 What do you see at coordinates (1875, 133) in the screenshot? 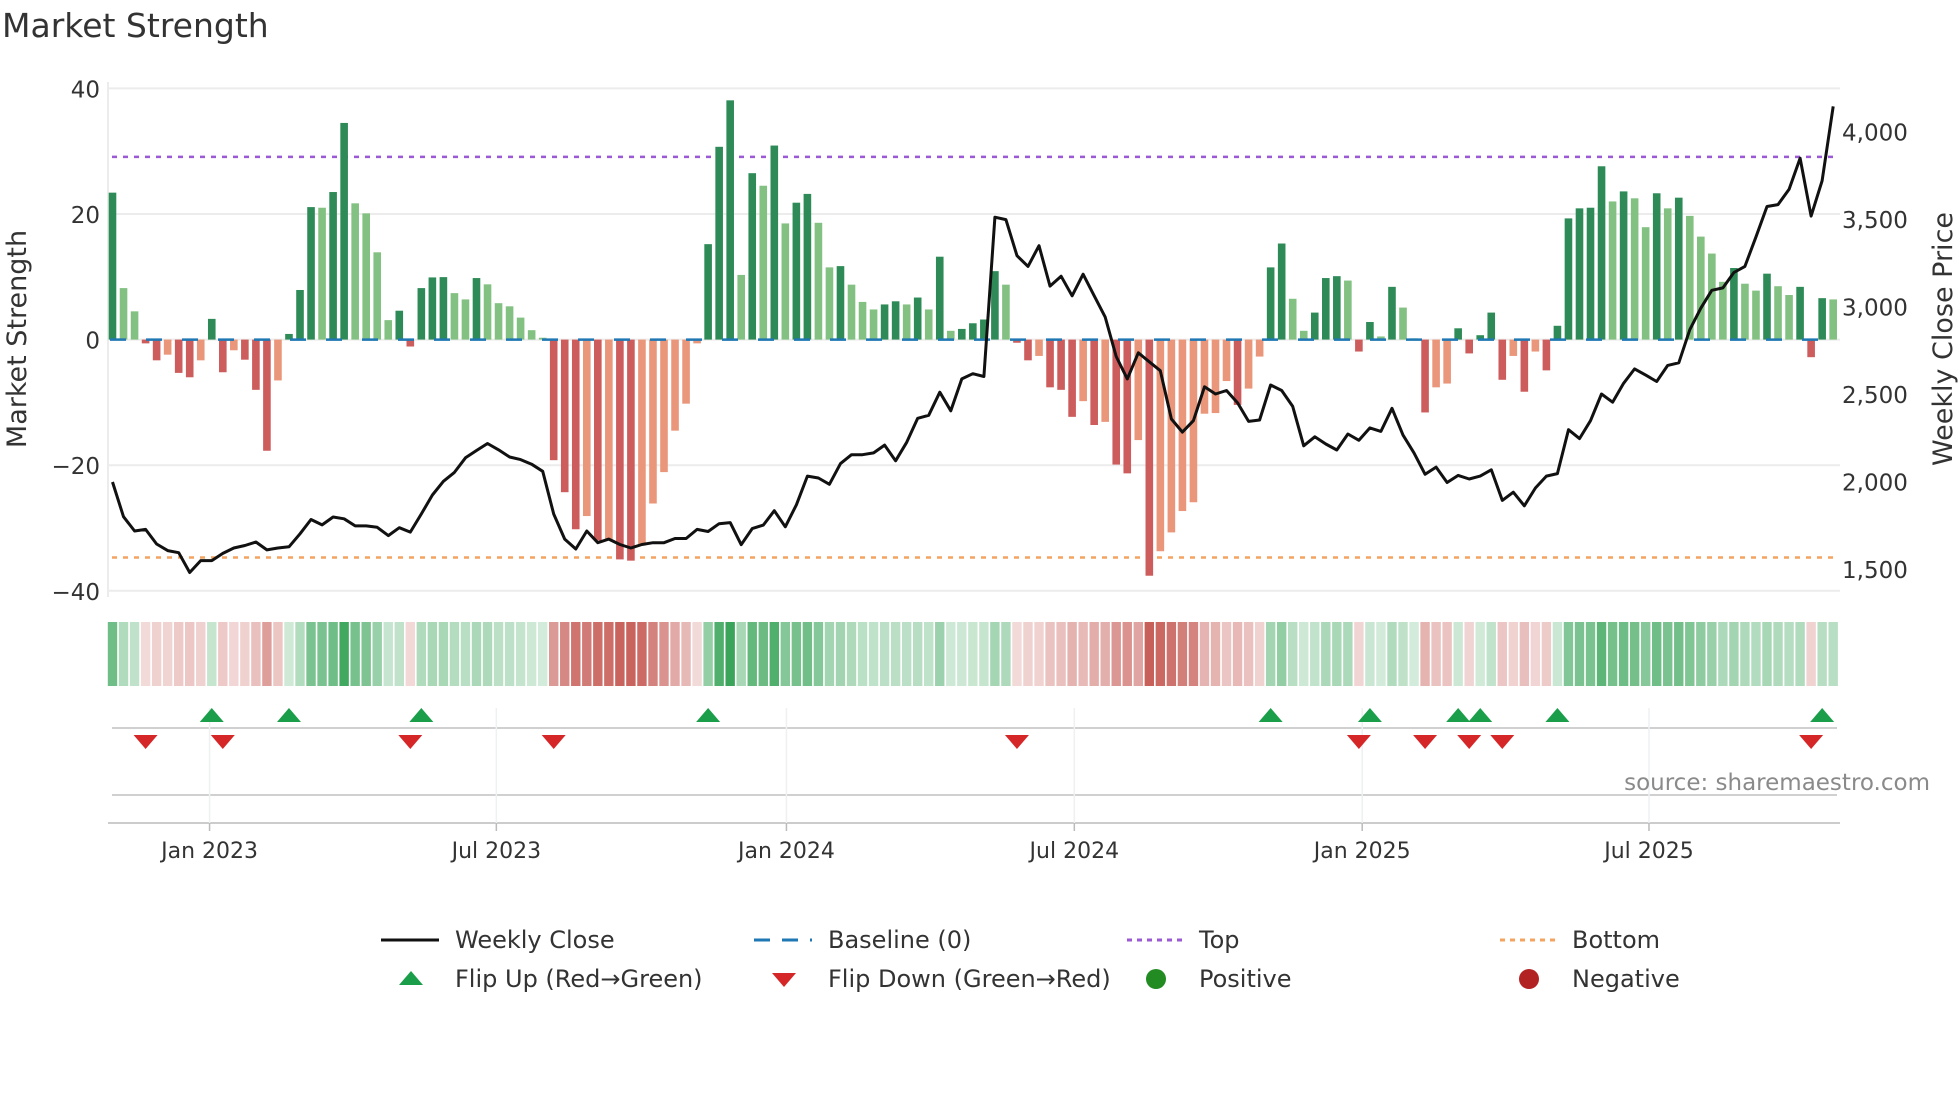
I see `y-right-tick-label: 4,000` at bounding box center [1875, 133].